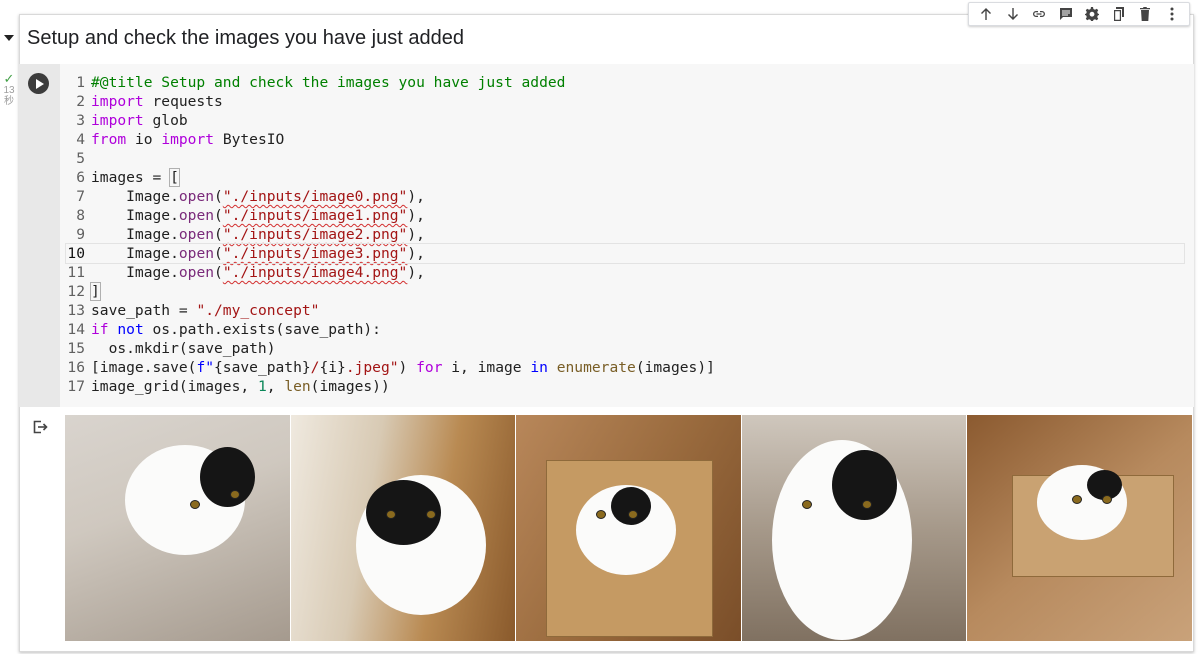  I want to click on cell-settings-button, so click(1092, 14).